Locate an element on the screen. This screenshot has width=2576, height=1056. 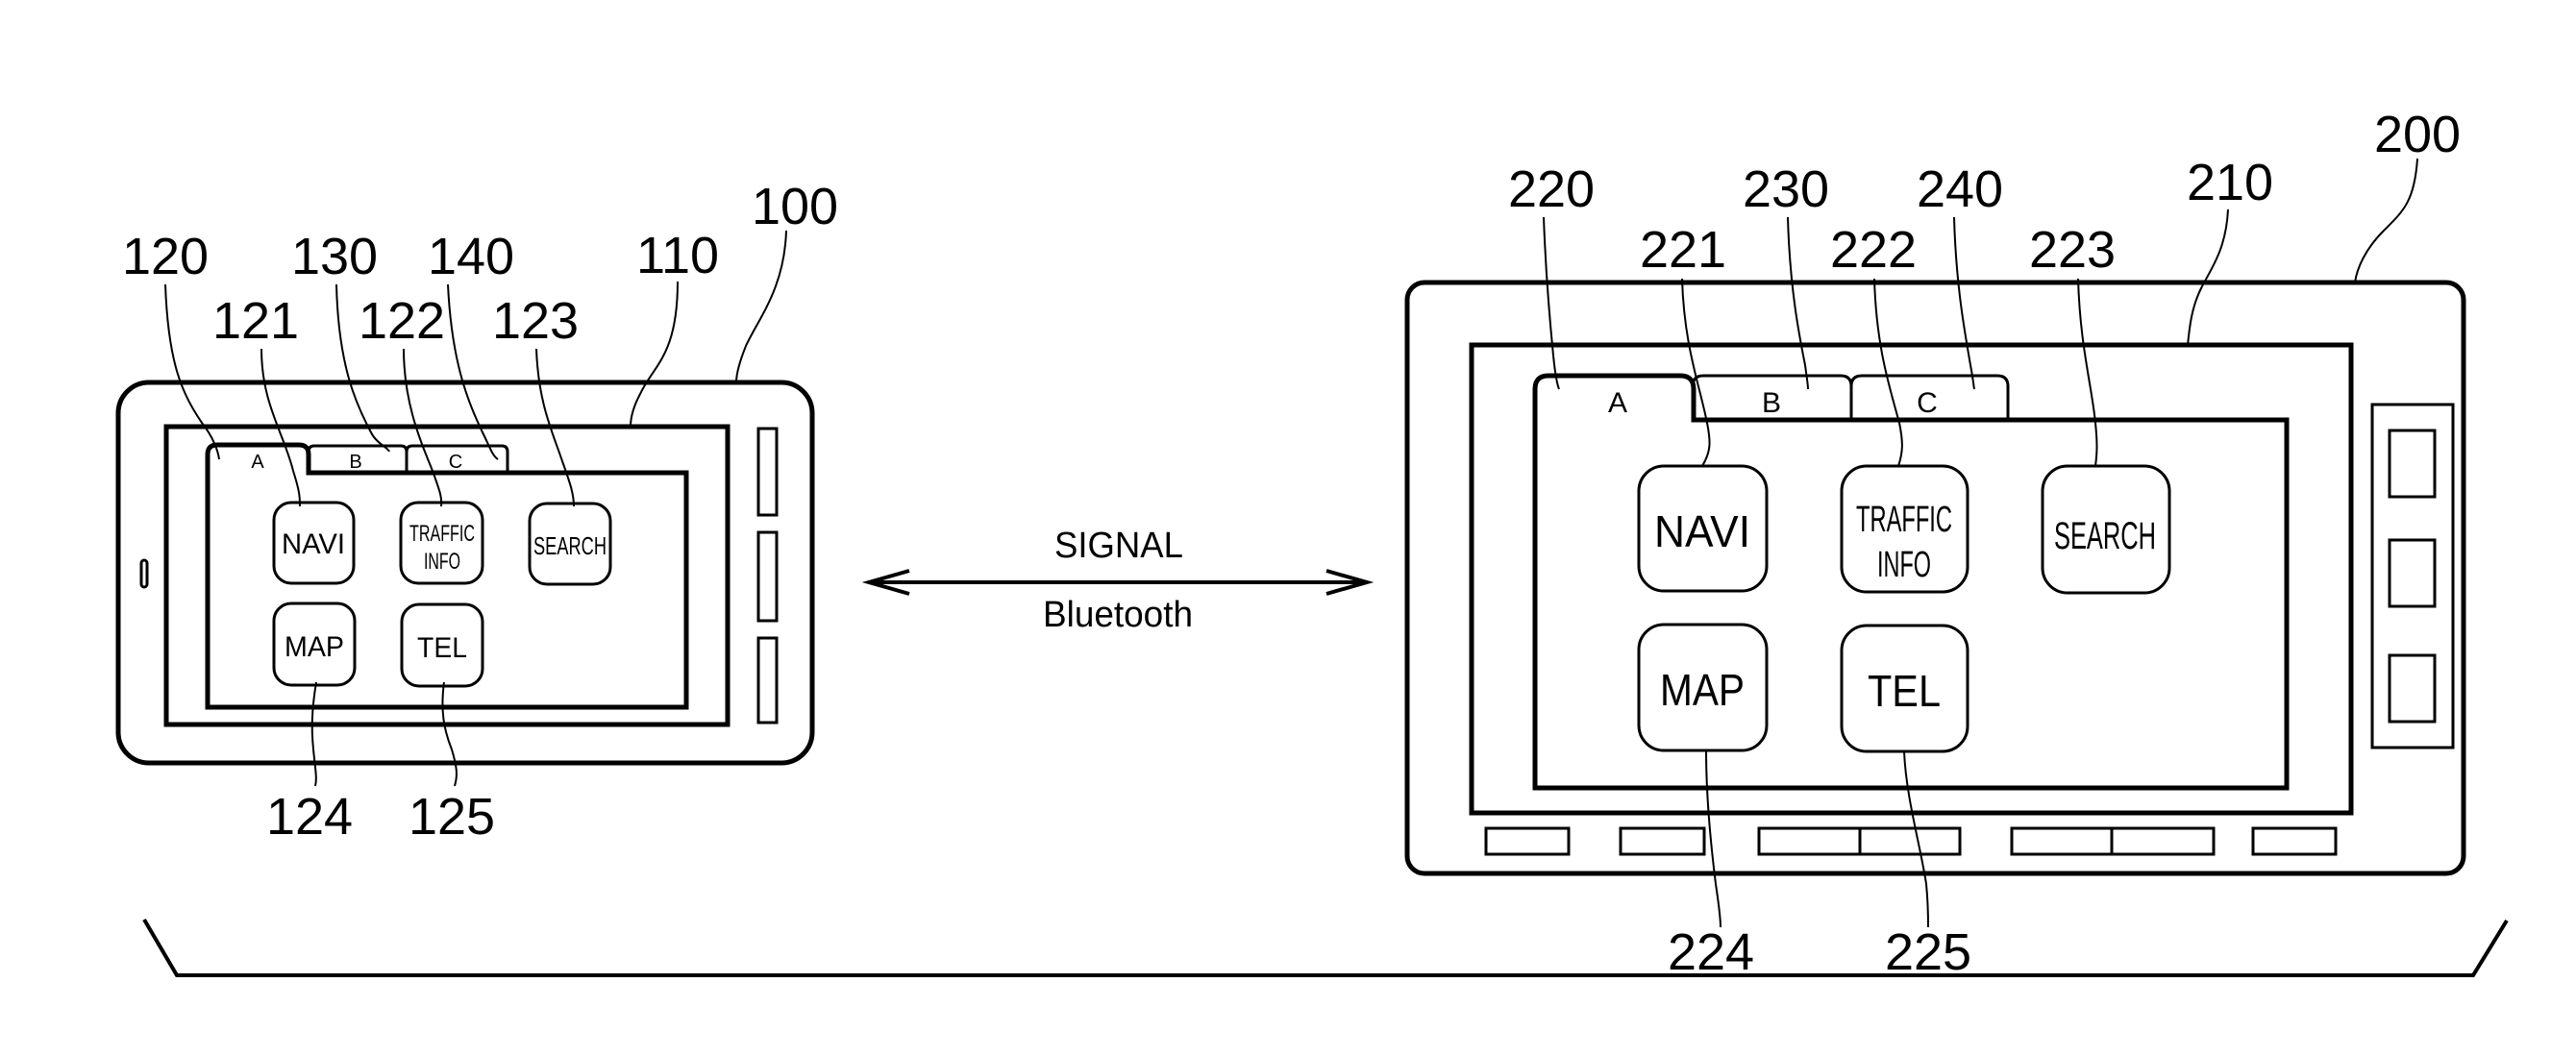
phone-map-button: MAP is located at coordinates (314, 644).